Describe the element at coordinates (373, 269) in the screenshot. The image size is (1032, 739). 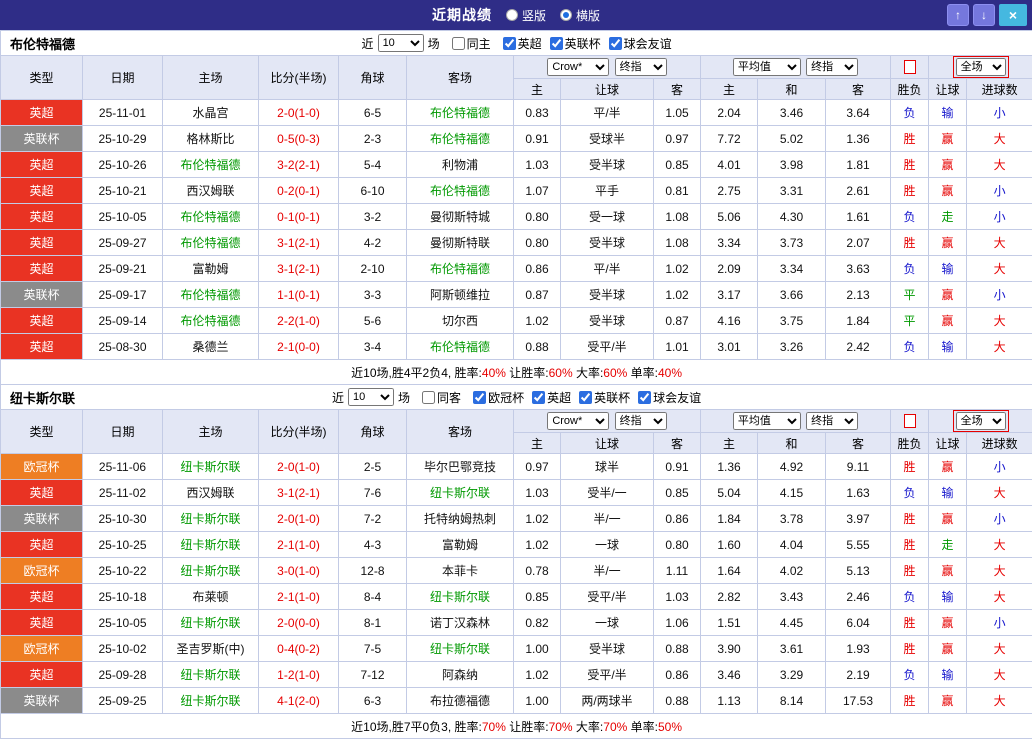
I see `corners: 2-10` at that location.